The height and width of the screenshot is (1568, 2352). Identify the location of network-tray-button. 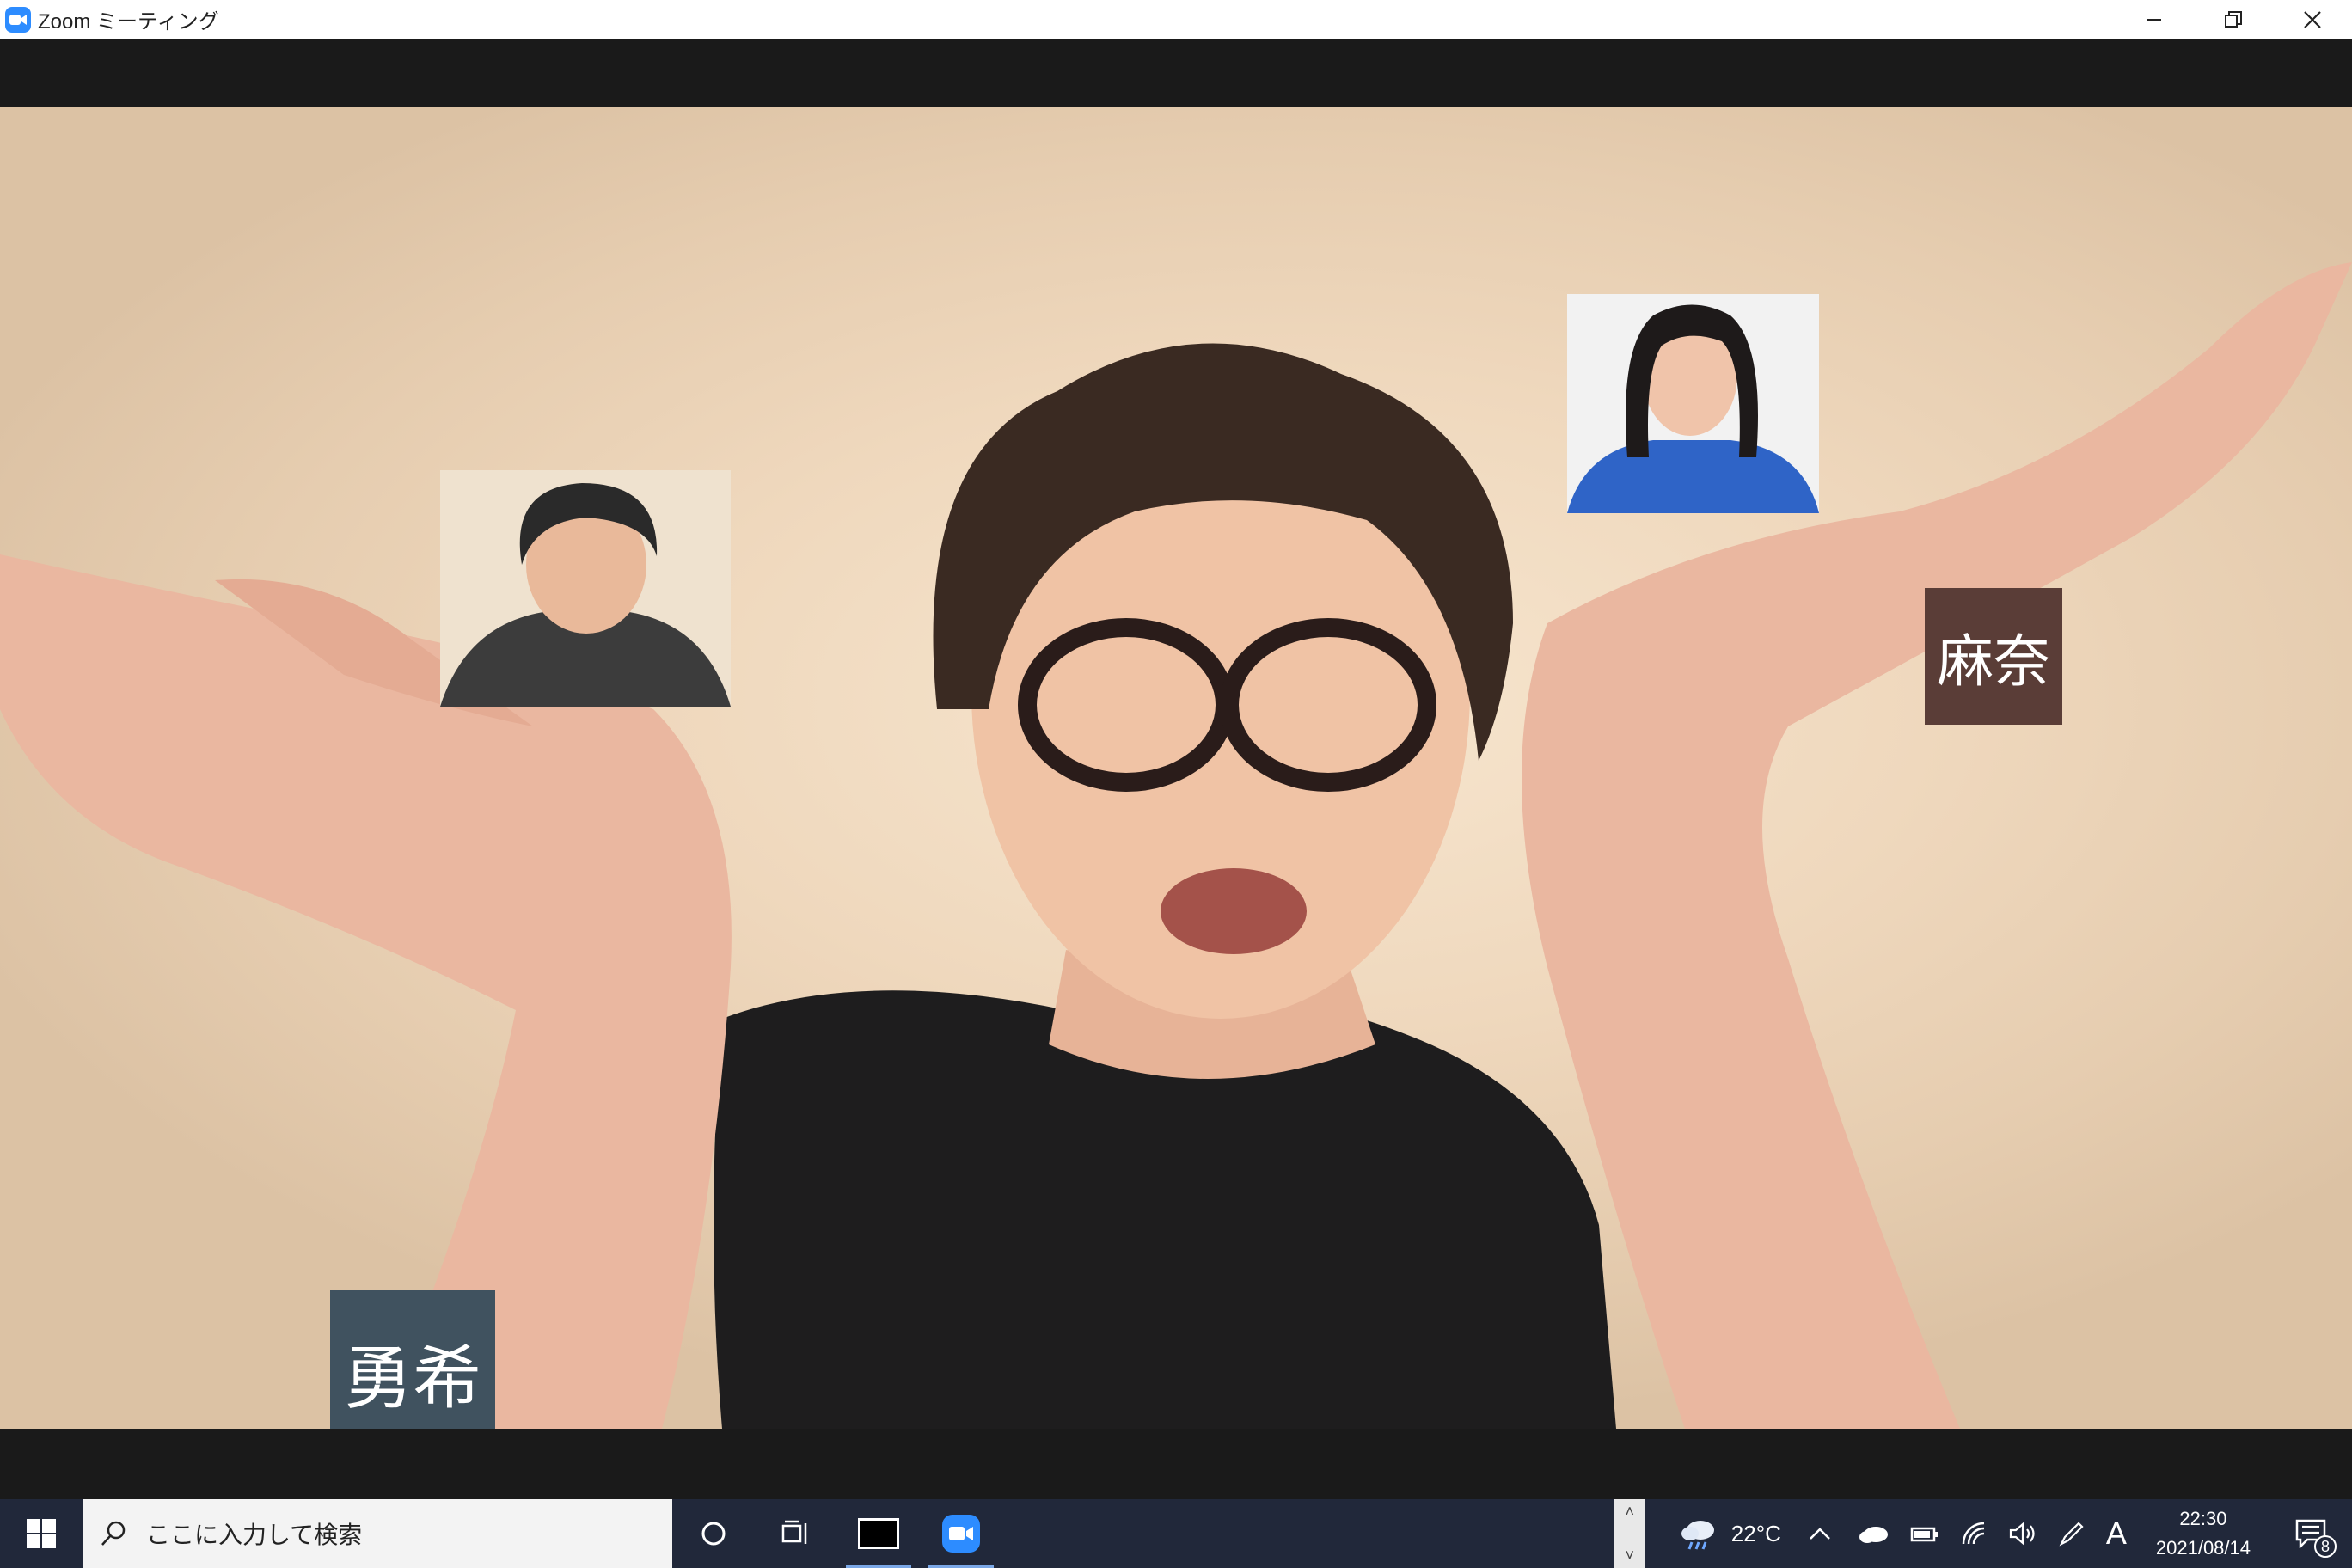
(1974, 1533).